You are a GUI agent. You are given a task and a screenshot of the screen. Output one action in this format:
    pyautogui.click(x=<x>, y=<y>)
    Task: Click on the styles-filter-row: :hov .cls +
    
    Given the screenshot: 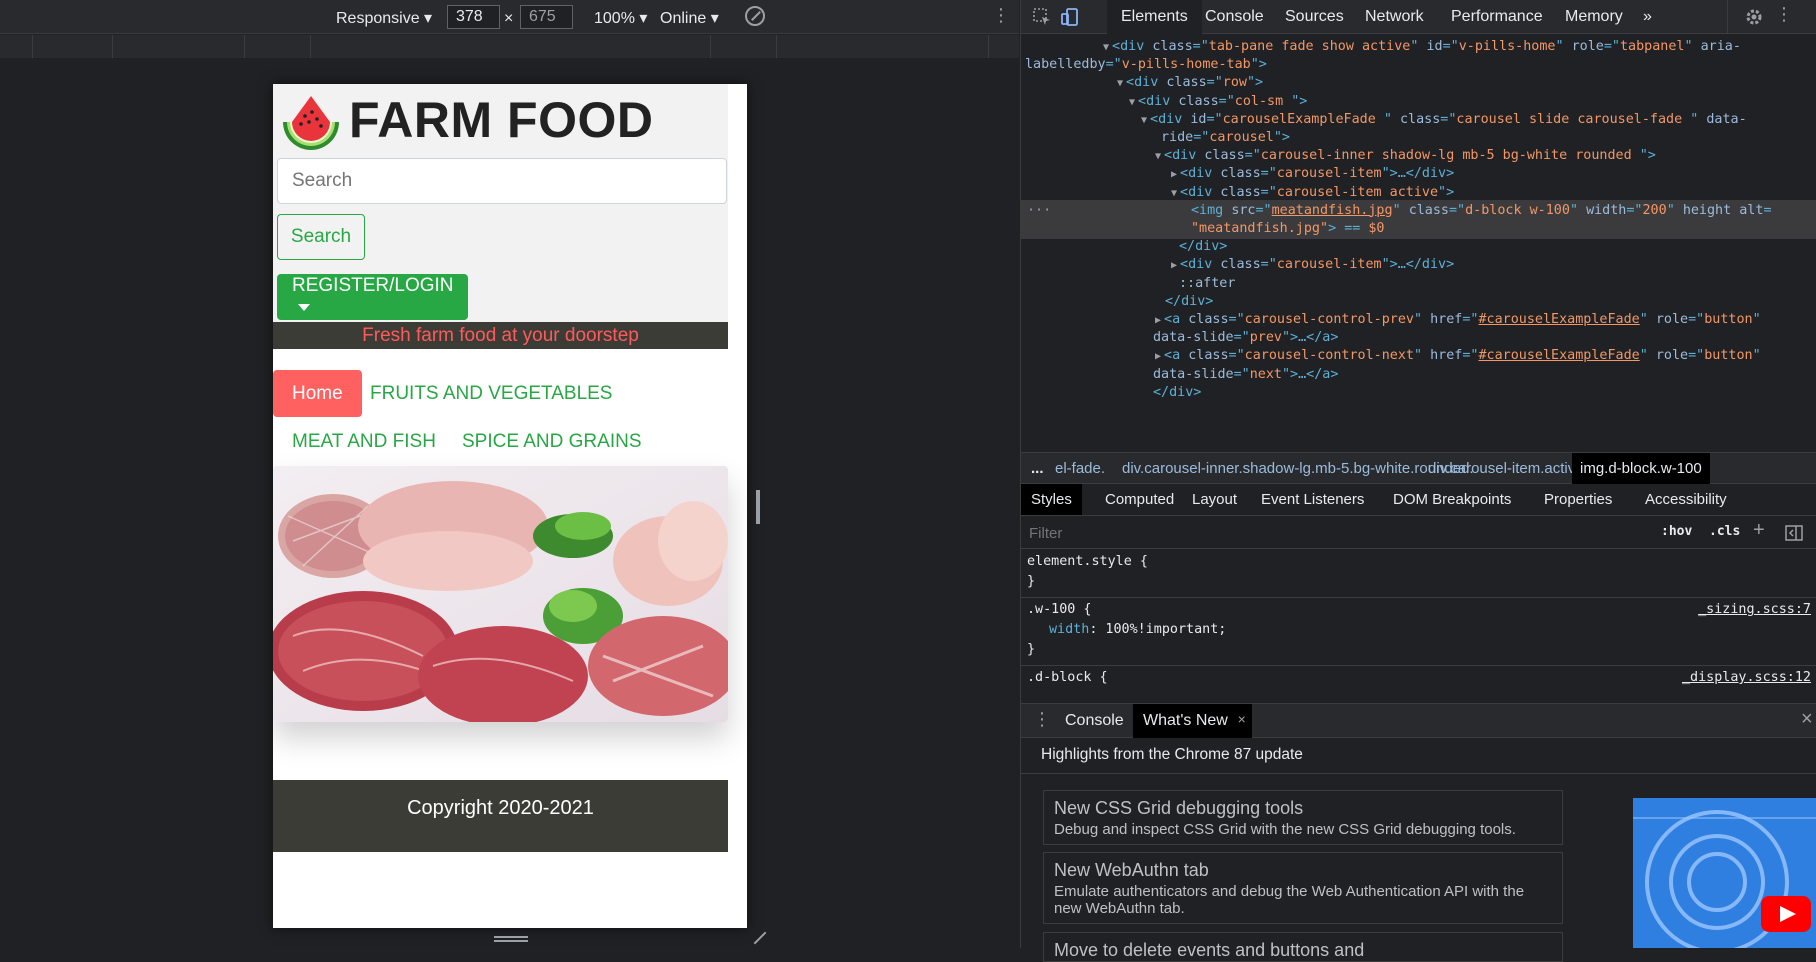 What is the action you would take?
    pyautogui.click(x=1418, y=533)
    